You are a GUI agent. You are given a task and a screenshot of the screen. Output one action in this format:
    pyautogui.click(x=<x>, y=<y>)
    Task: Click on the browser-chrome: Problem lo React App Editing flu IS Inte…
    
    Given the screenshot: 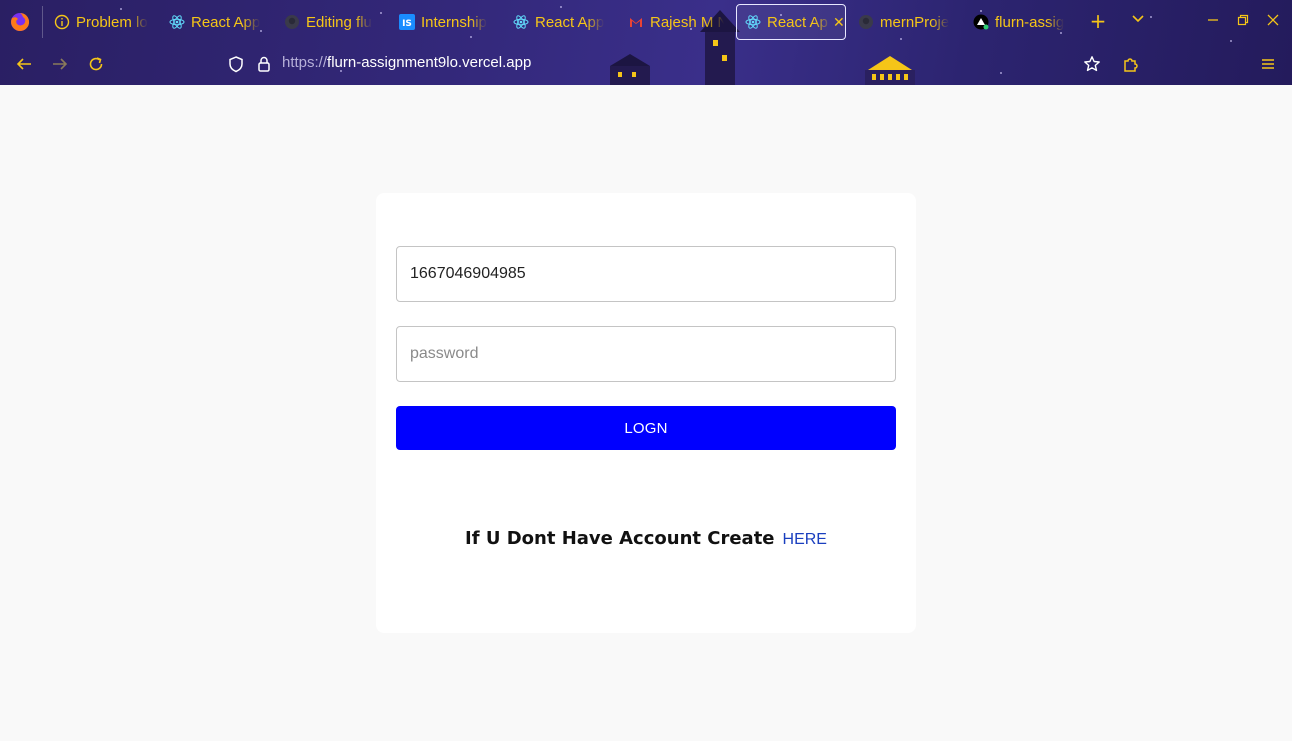 What is the action you would take?
    pyautogui.click(x=646, y=42)
    